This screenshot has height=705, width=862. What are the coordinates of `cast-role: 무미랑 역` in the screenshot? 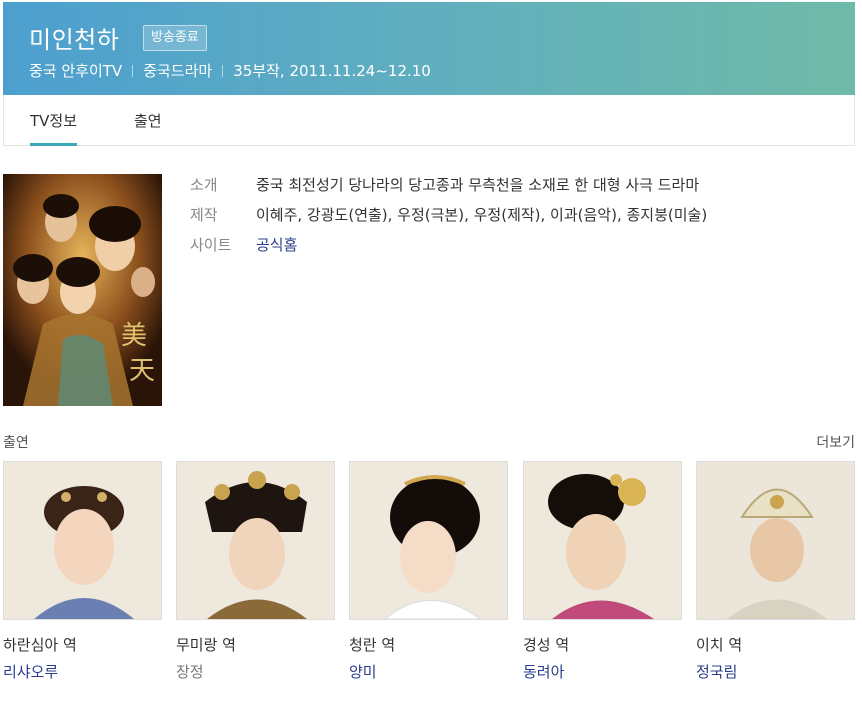 It's located at (206, 645).